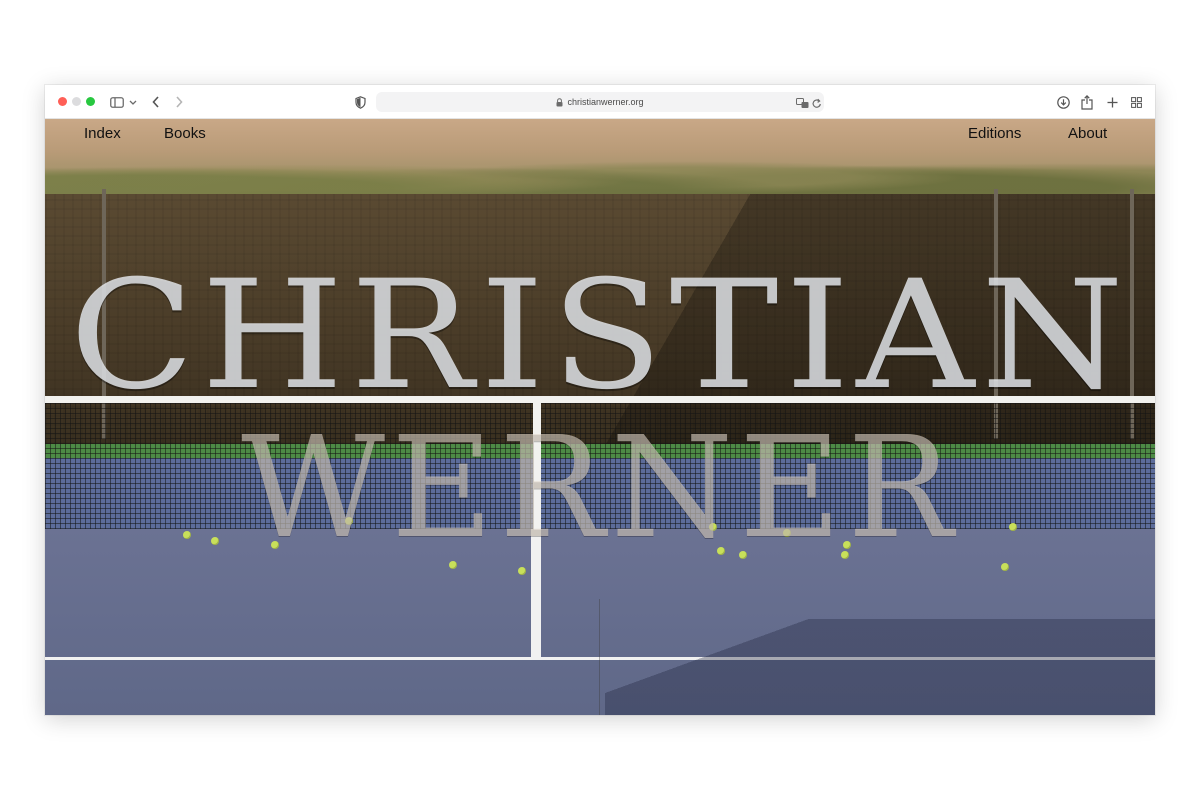 The image size is (1200, 800). Describe the element at coordinates (802, 105) in the screenshot. I see `translate-icon` at that location.